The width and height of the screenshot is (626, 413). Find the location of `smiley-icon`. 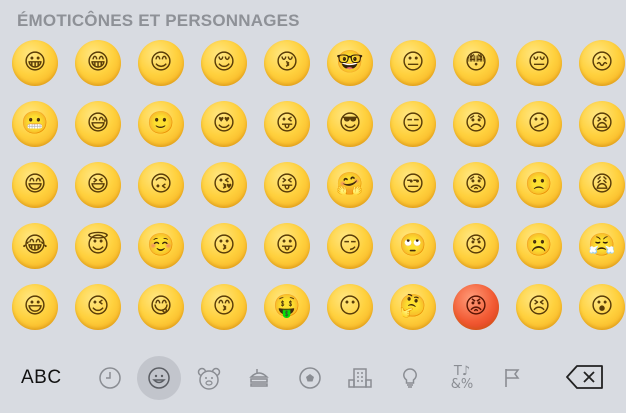

smiley-icon is located at coordinates (159, 378).